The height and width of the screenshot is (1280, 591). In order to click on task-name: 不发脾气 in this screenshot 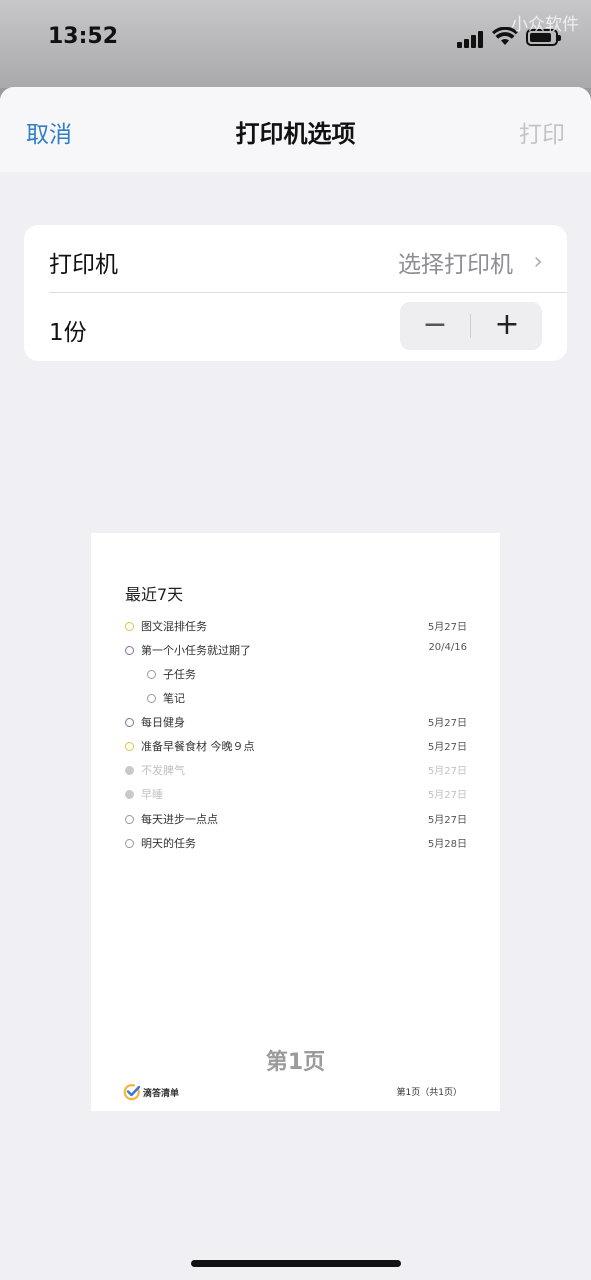, I will do `click(163, 770)`.